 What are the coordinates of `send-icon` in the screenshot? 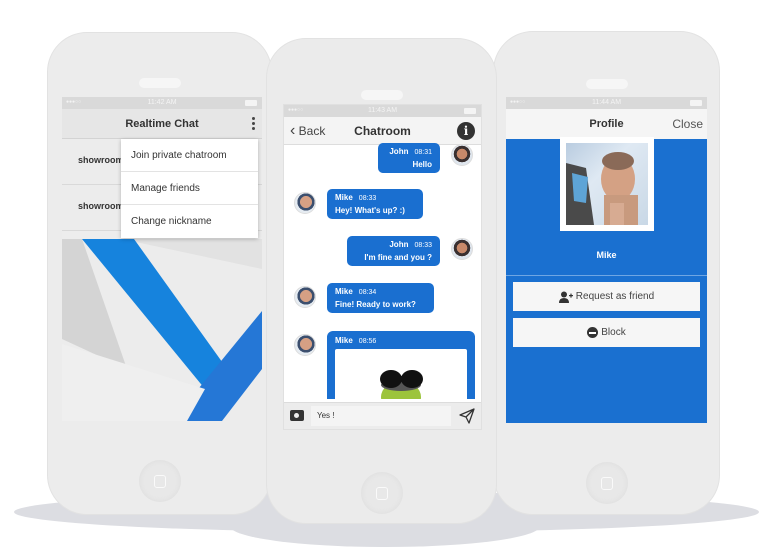 It's located at (467, 416).